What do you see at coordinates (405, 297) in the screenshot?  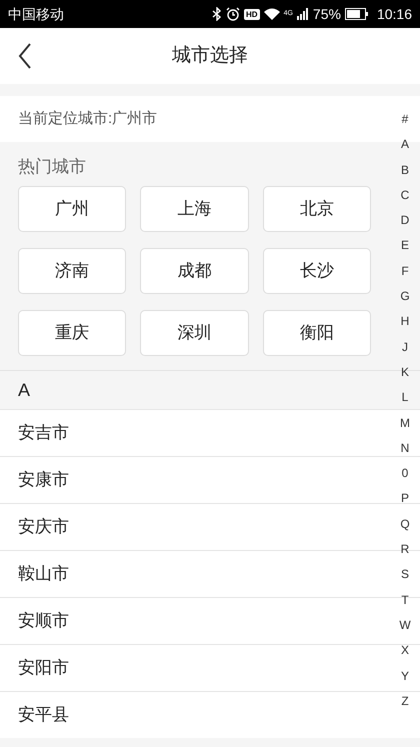 I see `index-letter: G` at bounding box center [405, 297].